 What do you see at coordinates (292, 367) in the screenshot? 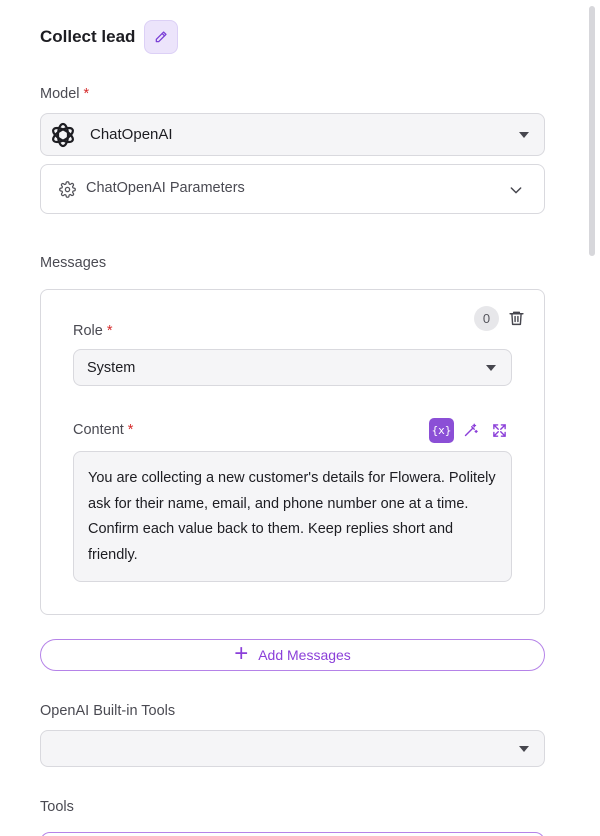
I see `role-select: System` at bounding box center [292, 367].